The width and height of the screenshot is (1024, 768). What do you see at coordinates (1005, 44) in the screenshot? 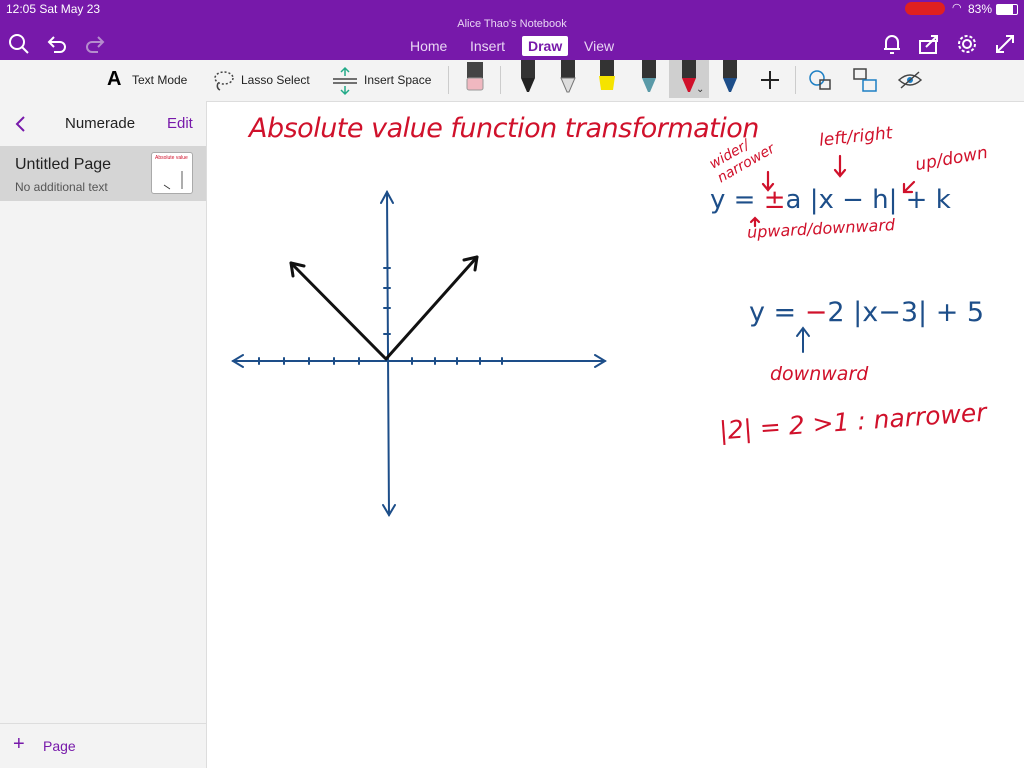
I see `expand-icon` at bounding box center [1005, 44].